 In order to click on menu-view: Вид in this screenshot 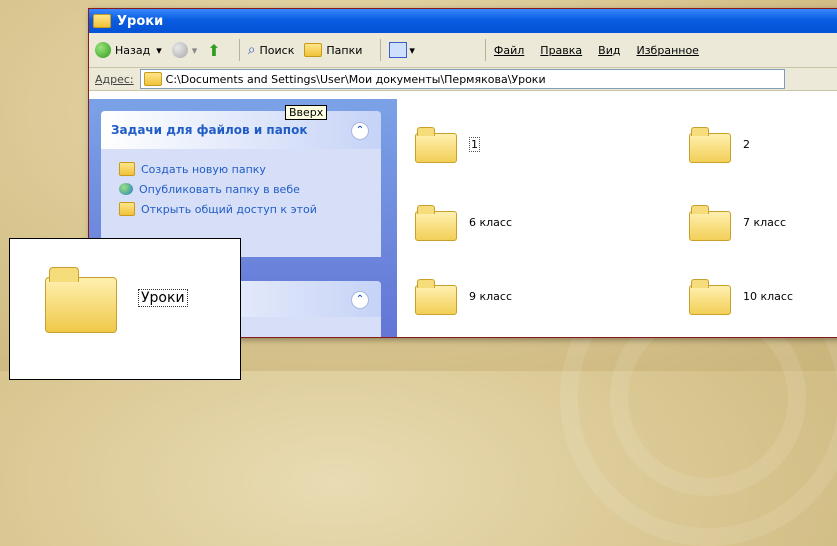, I will do `click(609, 50)`.